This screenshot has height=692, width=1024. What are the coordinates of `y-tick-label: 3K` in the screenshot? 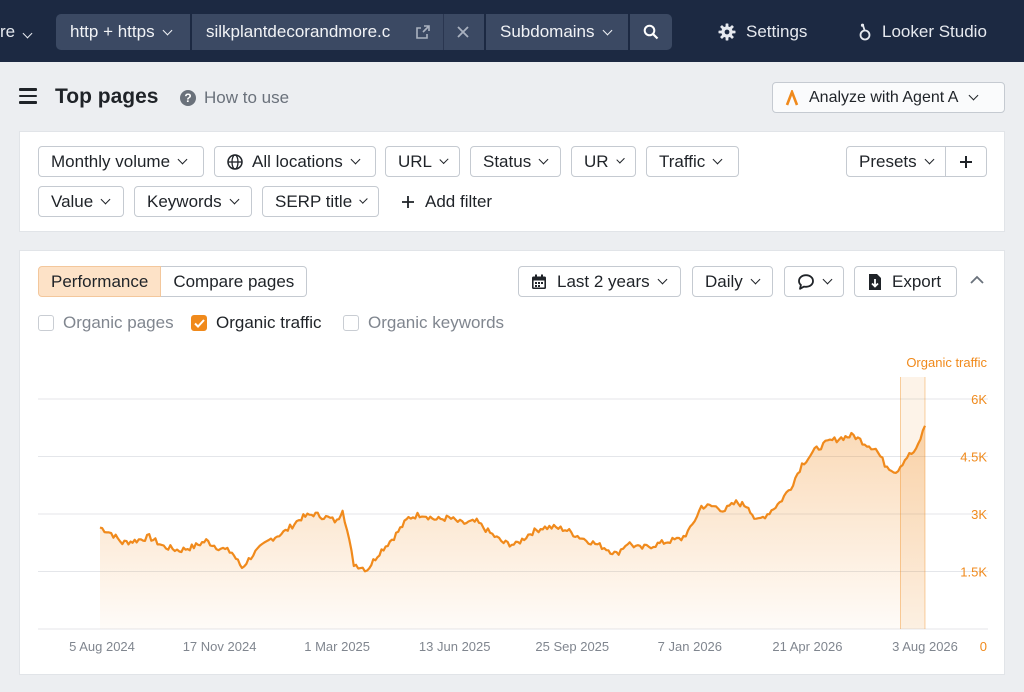 It's located at (979, 514).